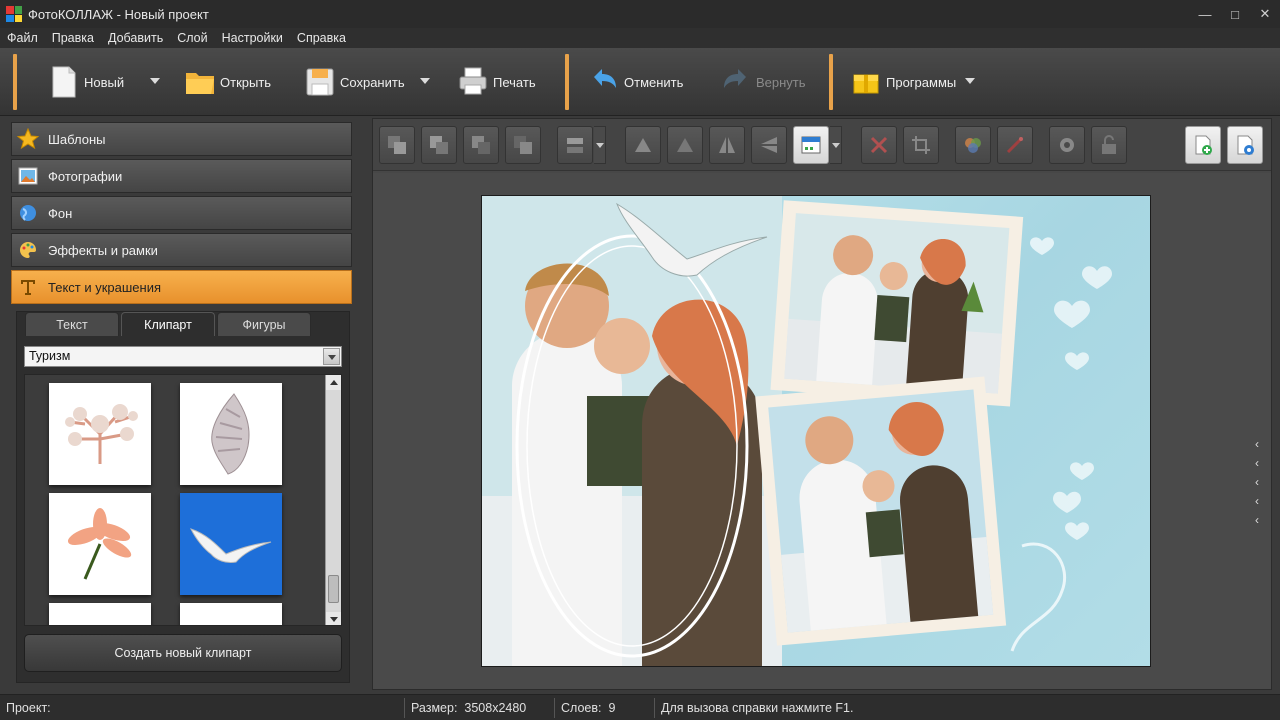 Image resolution: width=1280 pixels, height=720 pixels. I want to click on flower-icon, so click(99, 544).